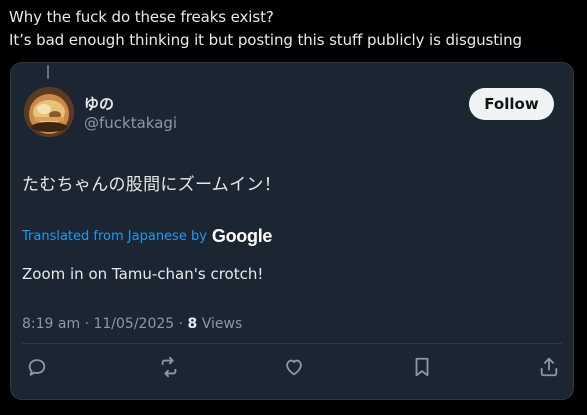 The image size is (587, 415). What do you see at coordinates (192, 324) in the screenshot?
I see `views-count: 8` at bounding box center [192, 324].